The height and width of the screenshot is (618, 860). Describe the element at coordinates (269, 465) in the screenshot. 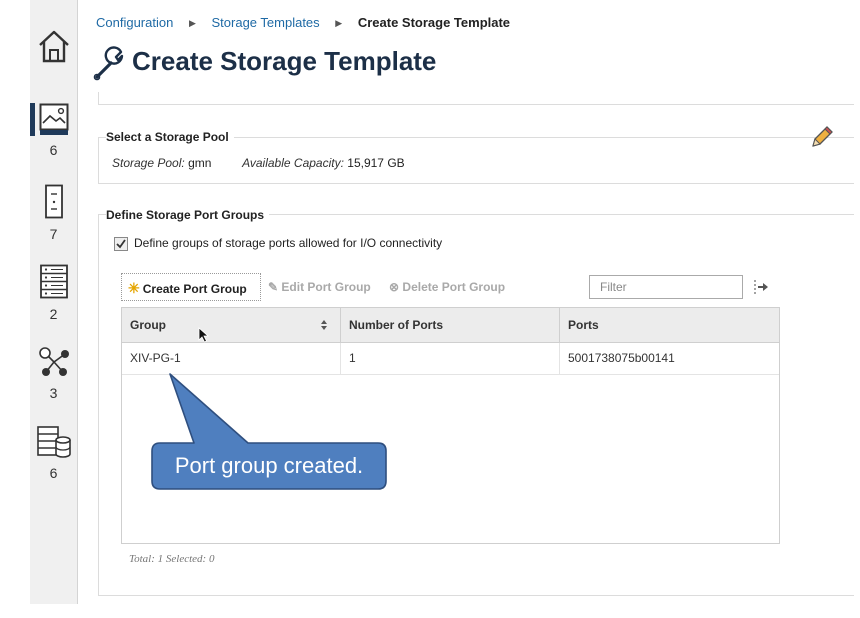

I see `callout-text: Port group created.` at that location.